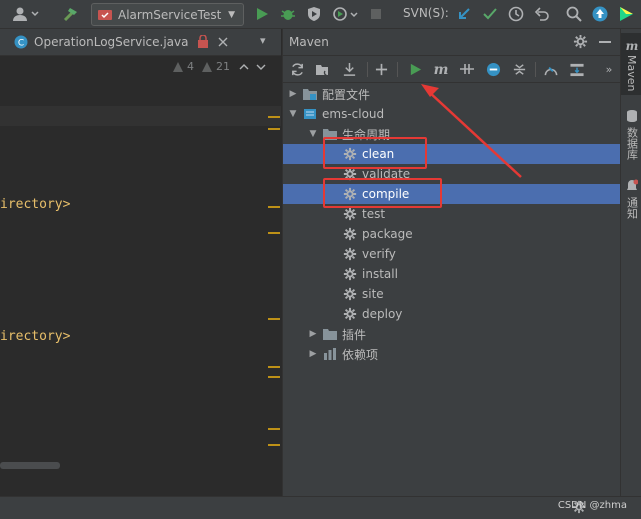 The height and width of the screenshot is (519, 641). What do you see at coordinates (631, 116) in the screenshot?
I see `database-icon` at bounding box center [631, 116].